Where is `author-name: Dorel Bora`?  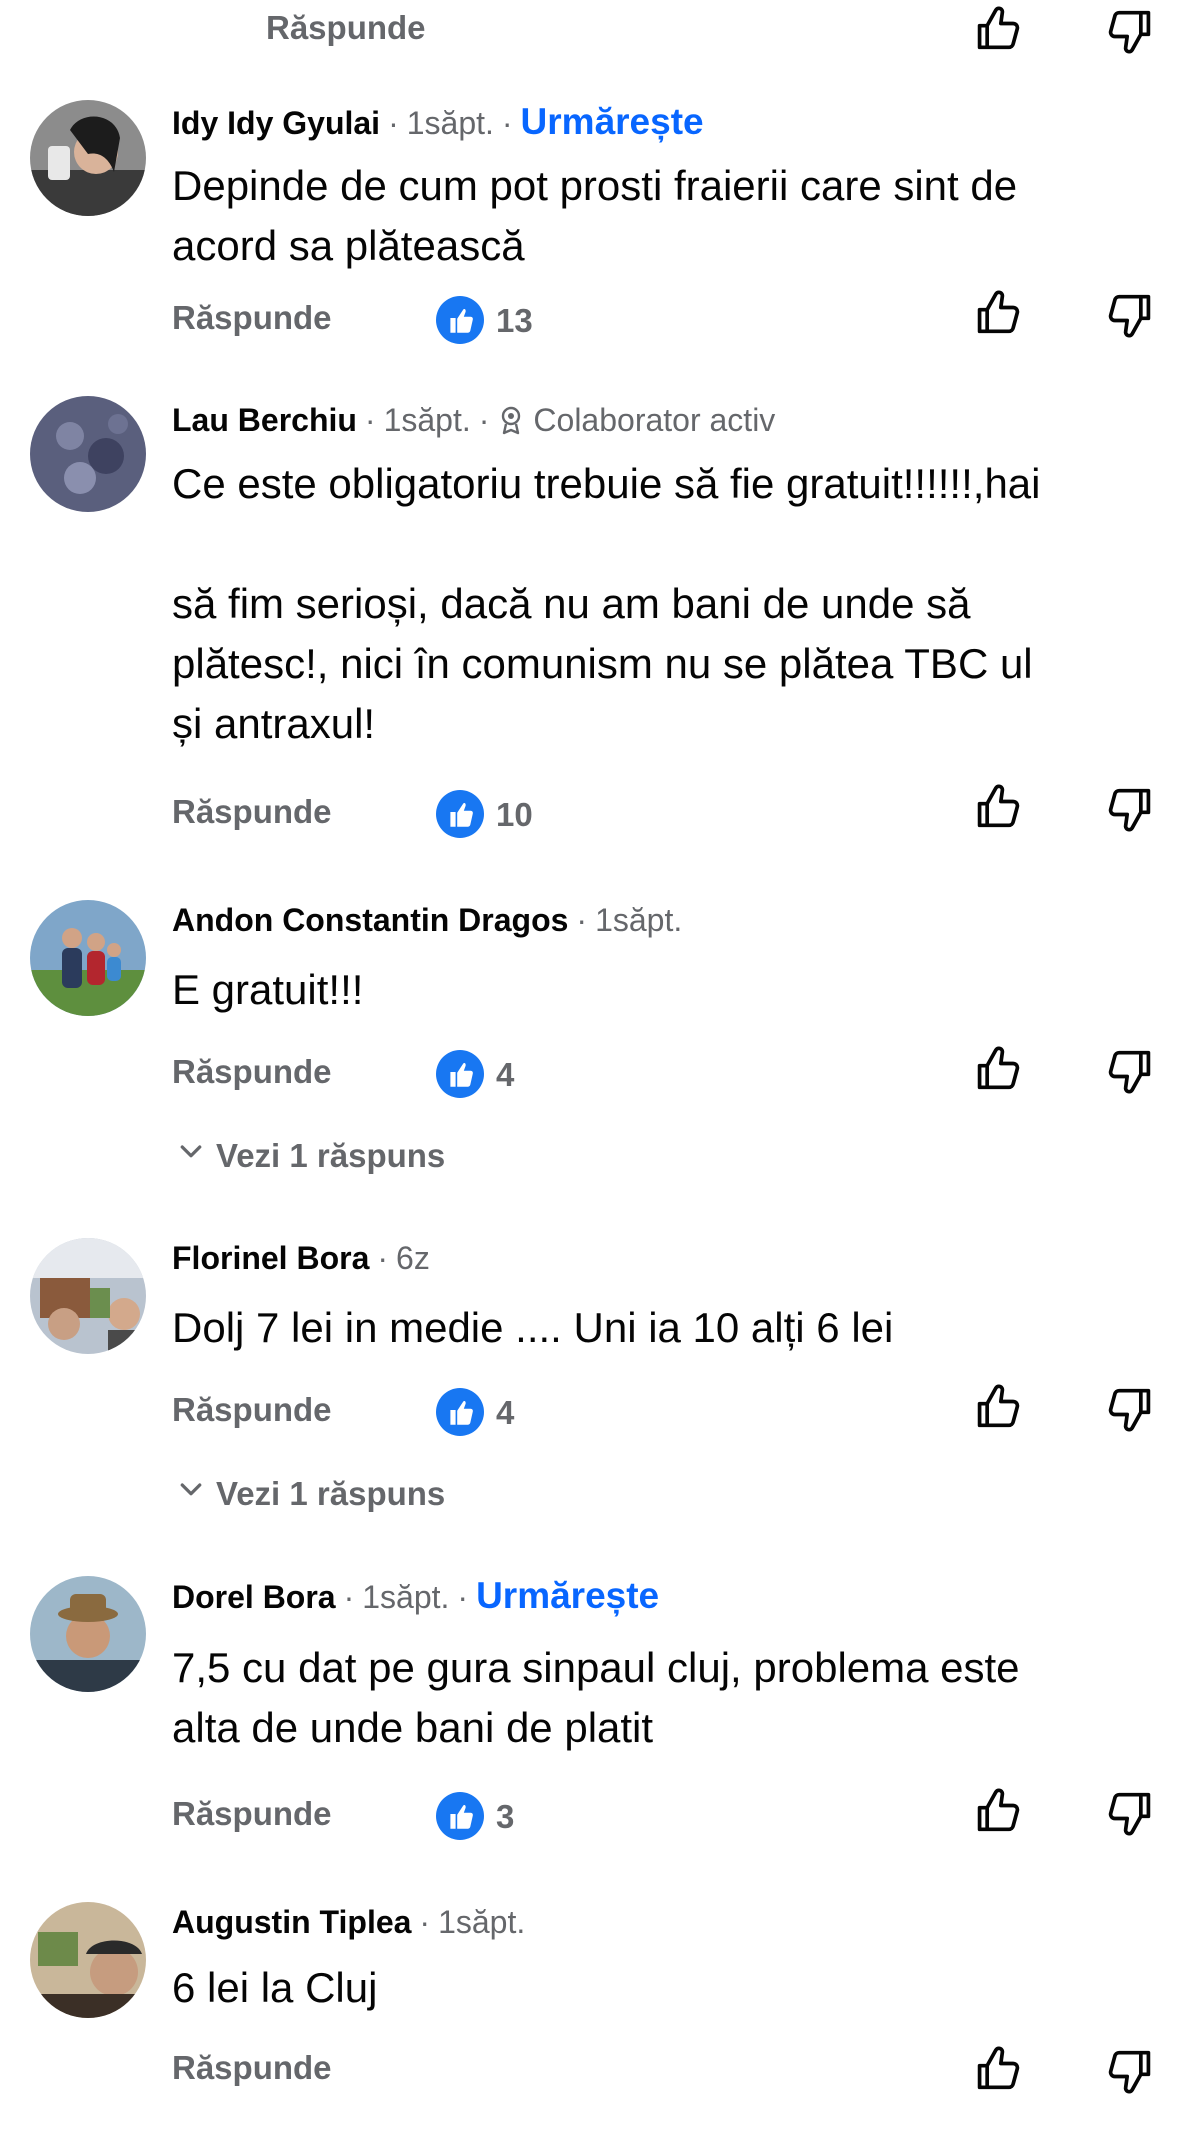
author-name: Dorel Bora is located at coordinates (254, 1597).